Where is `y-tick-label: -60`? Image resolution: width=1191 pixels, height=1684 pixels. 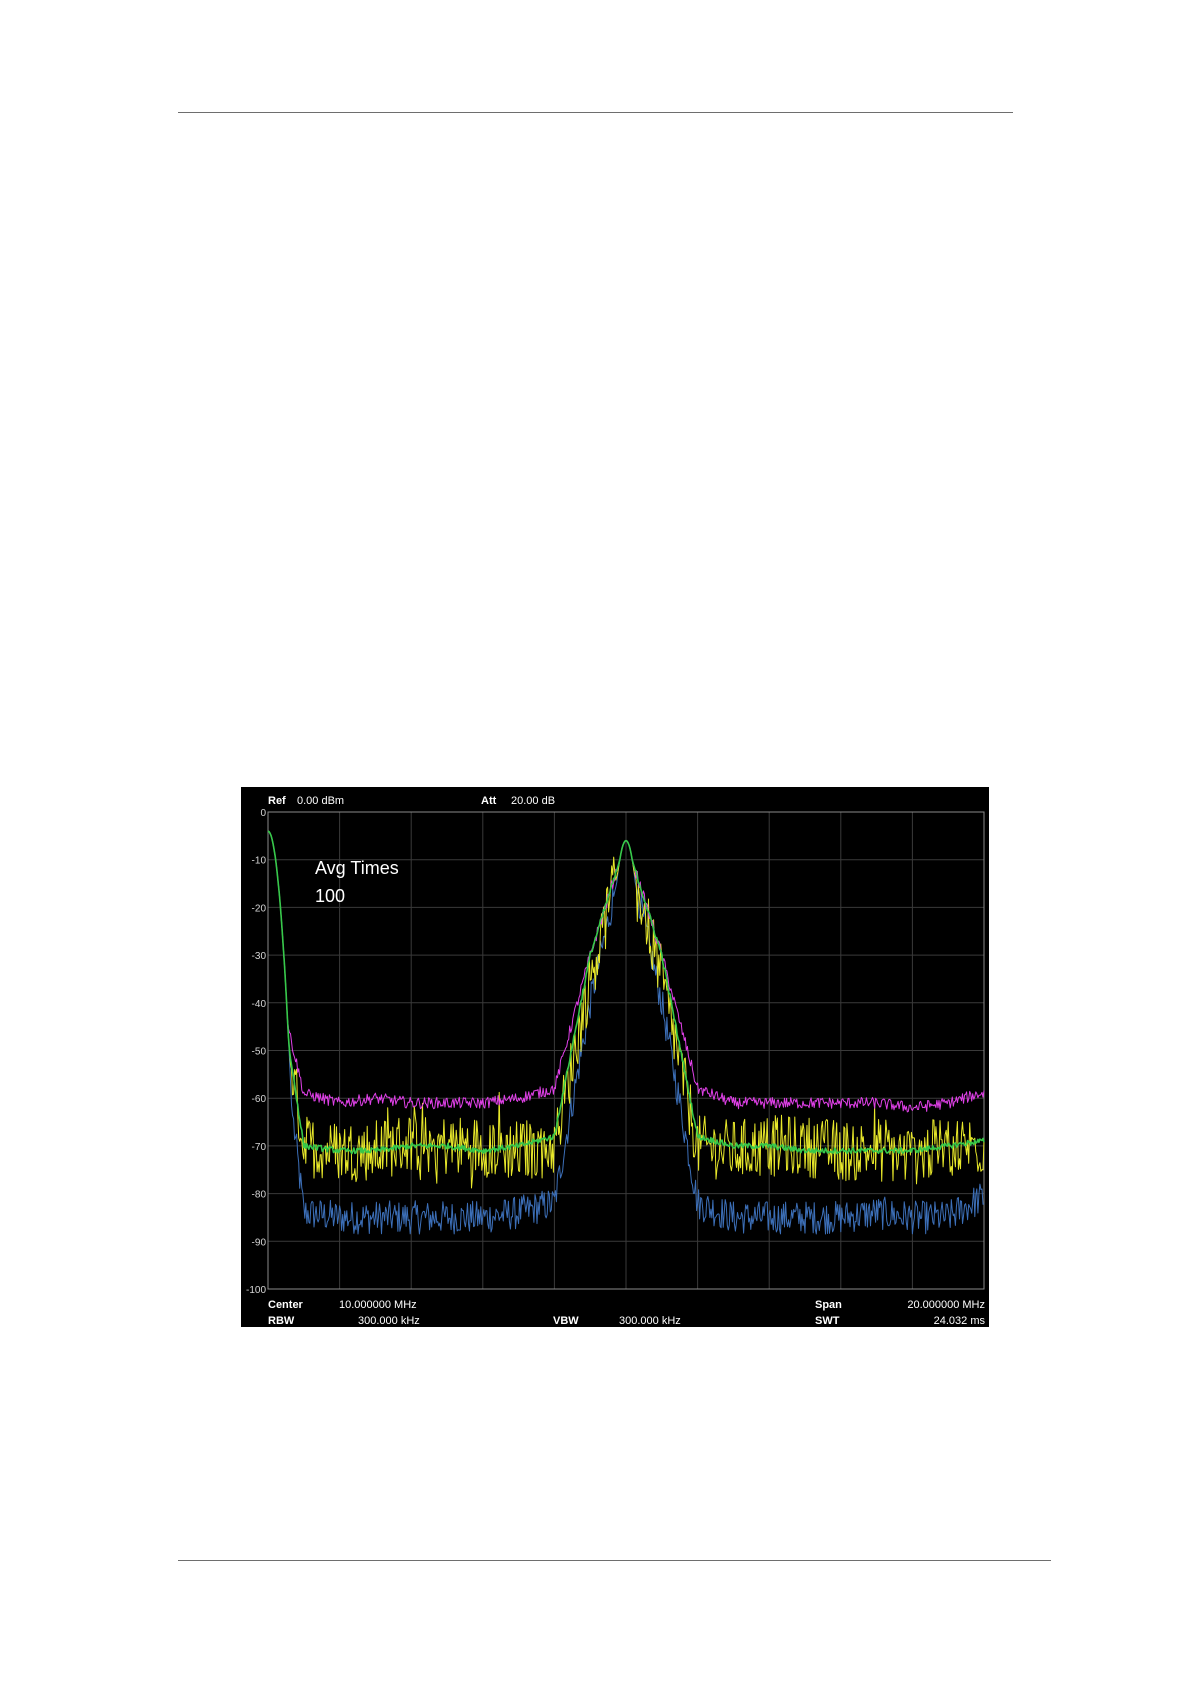 y-tick-label: -60 is located at coordinates (259, 1099).